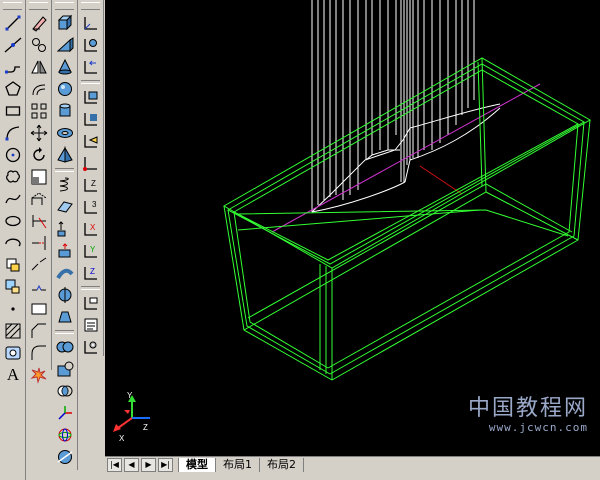 The height and width of the screenshot is (480, 600). What do you see at coordinates (65, 23) in the screenshot?
I see `box-icon` at bounding box center [65, 23].